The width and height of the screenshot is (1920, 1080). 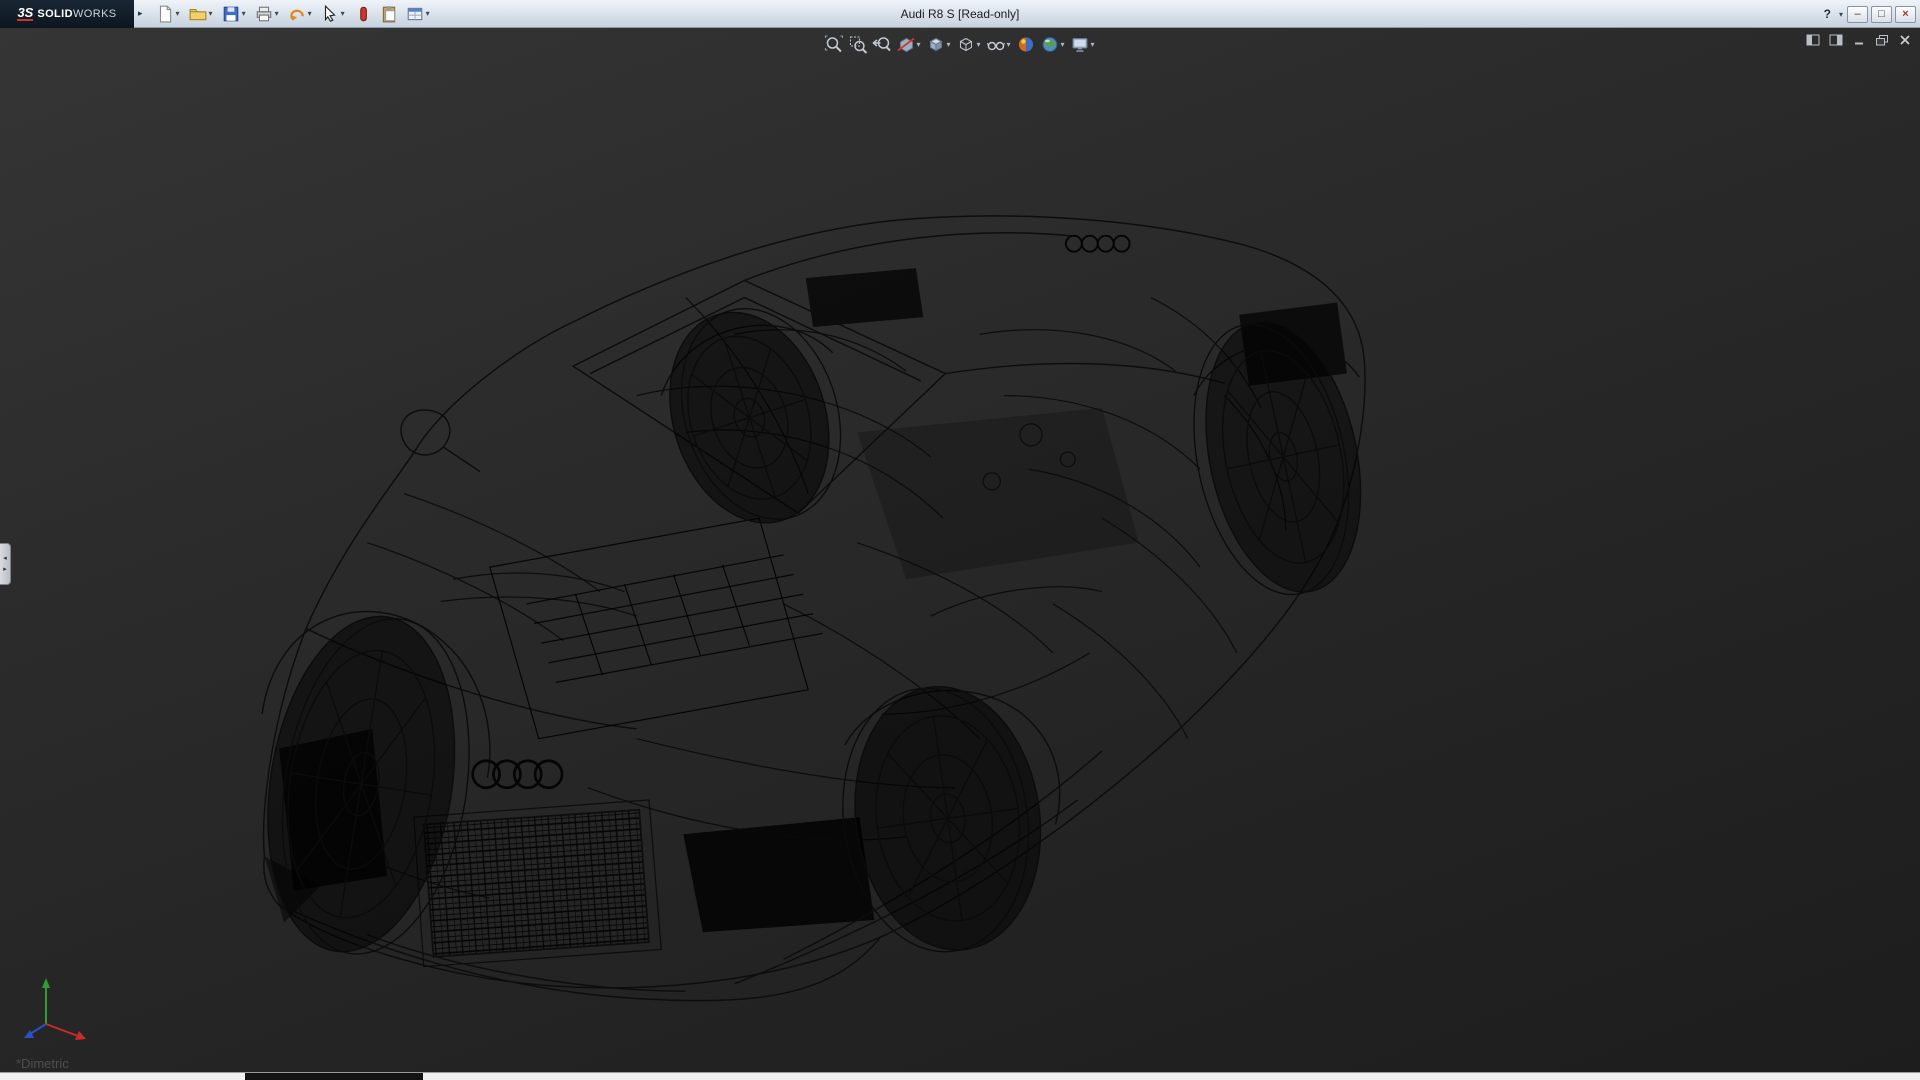 I want to click on triad-z-axis, so click(x=38, y=1029).